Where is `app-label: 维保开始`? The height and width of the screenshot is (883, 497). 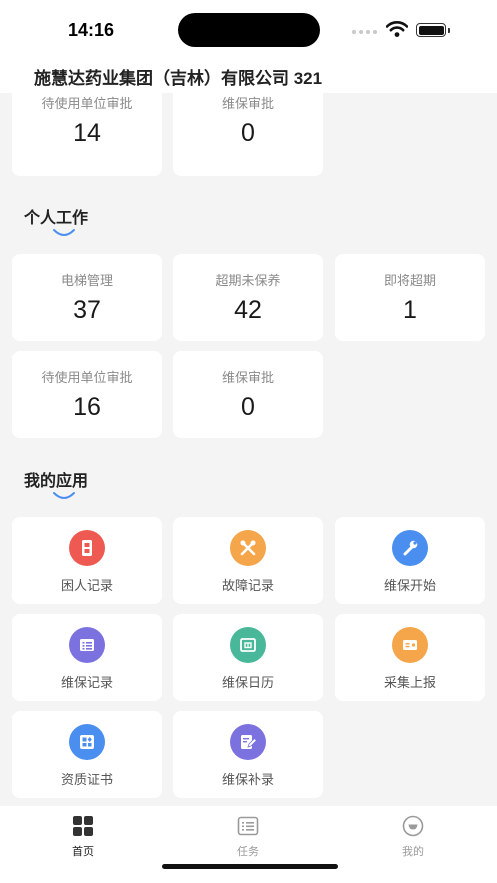 app-label: 维保开始 is located at coordinates (409, 585).